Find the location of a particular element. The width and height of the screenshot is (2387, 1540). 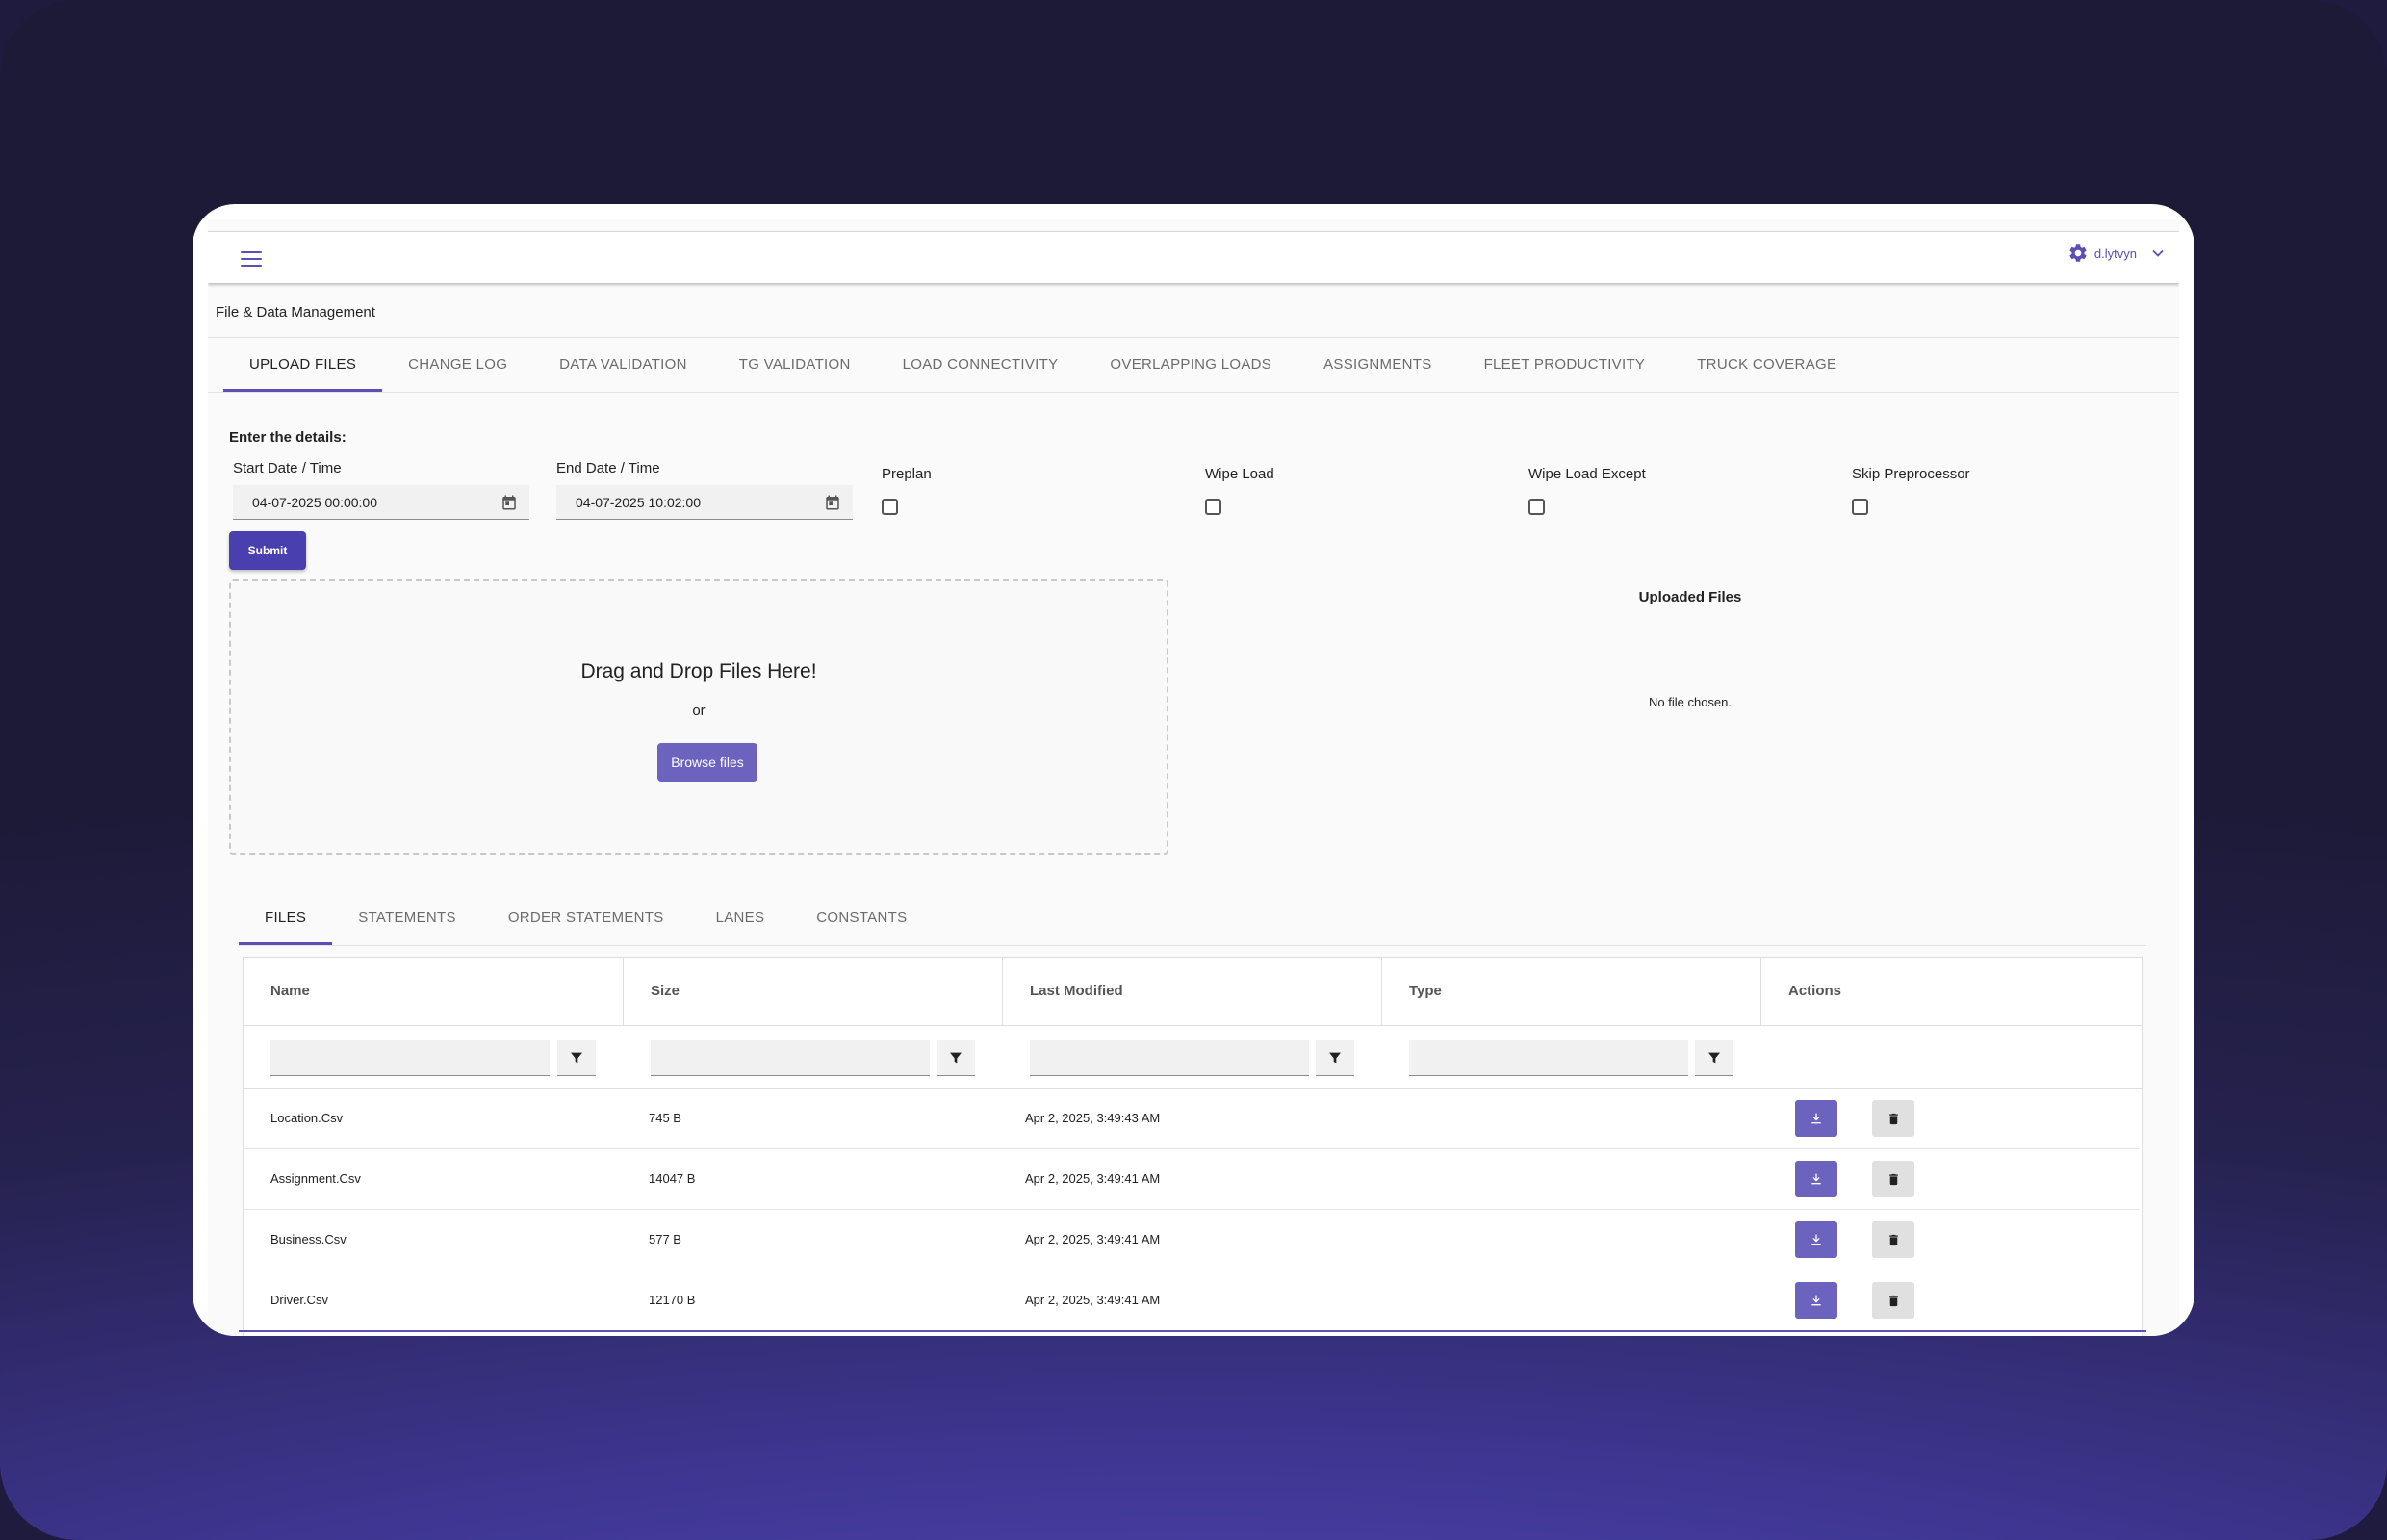

file-size: 745 B is located at coordinates (665, 1118).